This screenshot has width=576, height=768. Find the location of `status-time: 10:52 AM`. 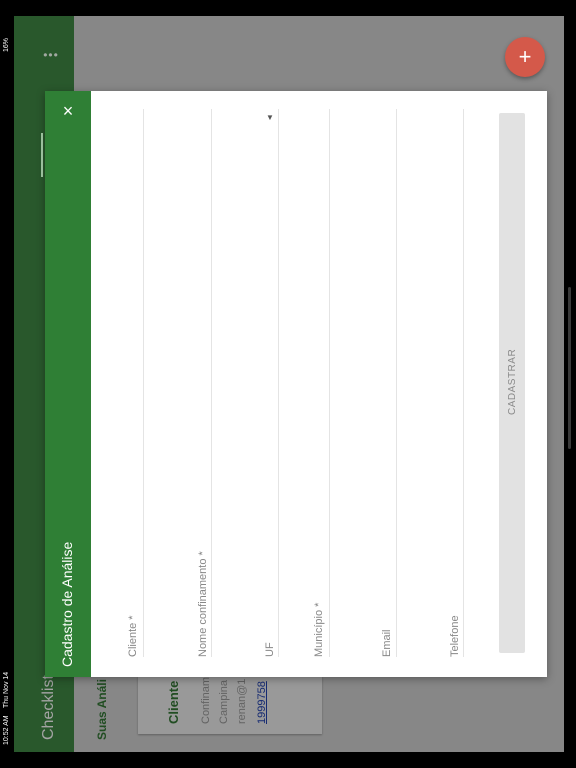

status-time: 10:52 AM is located at coordinates (6, 730).